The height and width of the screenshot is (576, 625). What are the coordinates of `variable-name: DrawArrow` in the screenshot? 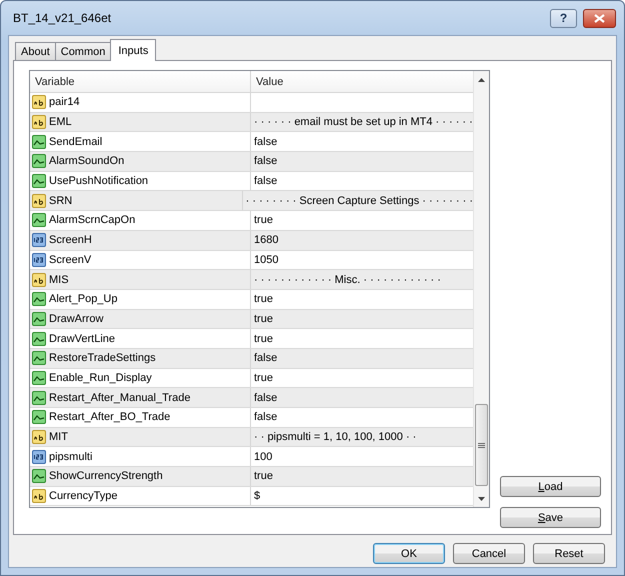 It's located at (76, 318).